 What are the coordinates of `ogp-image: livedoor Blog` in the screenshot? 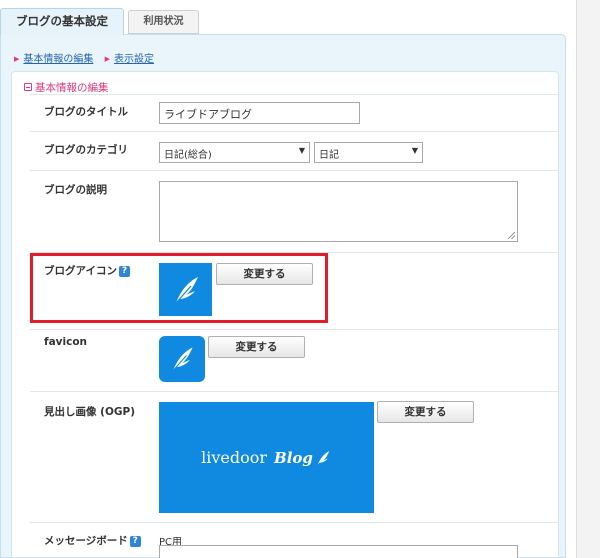 It's located at (266, 457).